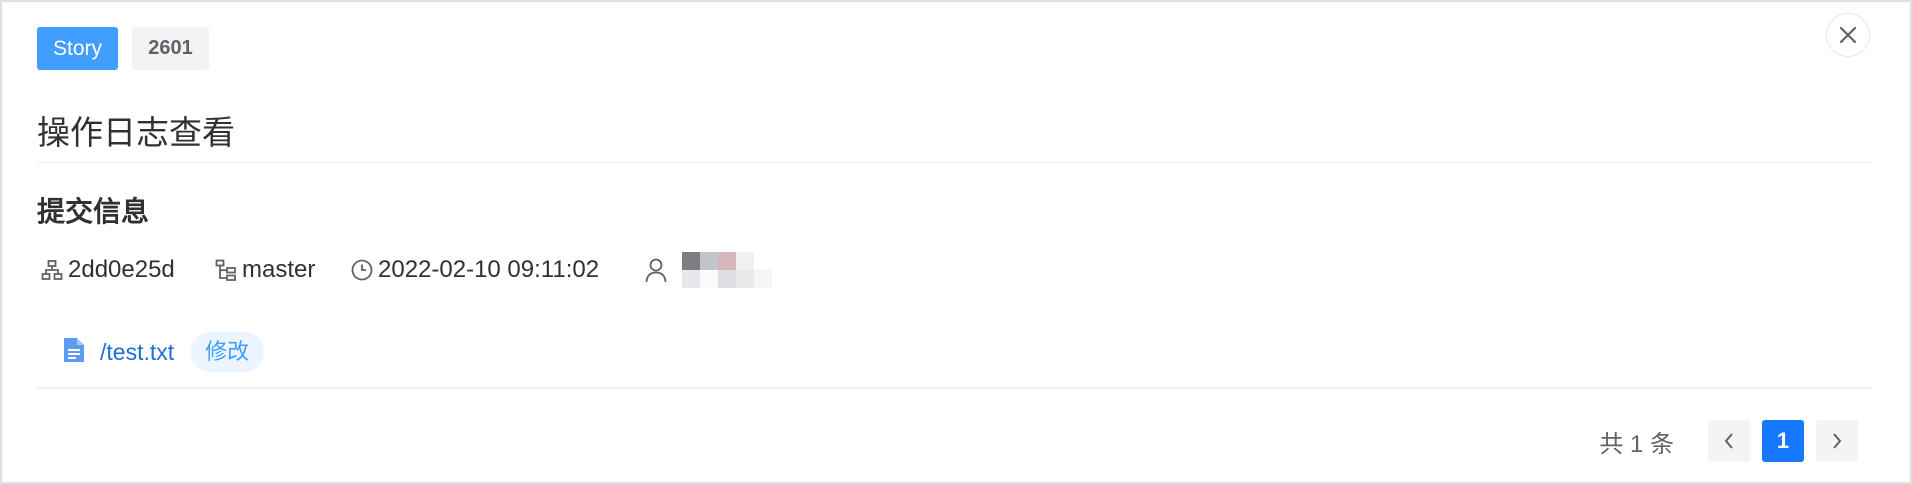 This screenshot has width=1912, height=484. Describe the element at coordinates (137, 352) in the screenshot. I see `file-path-link: /test.txt` at that location.